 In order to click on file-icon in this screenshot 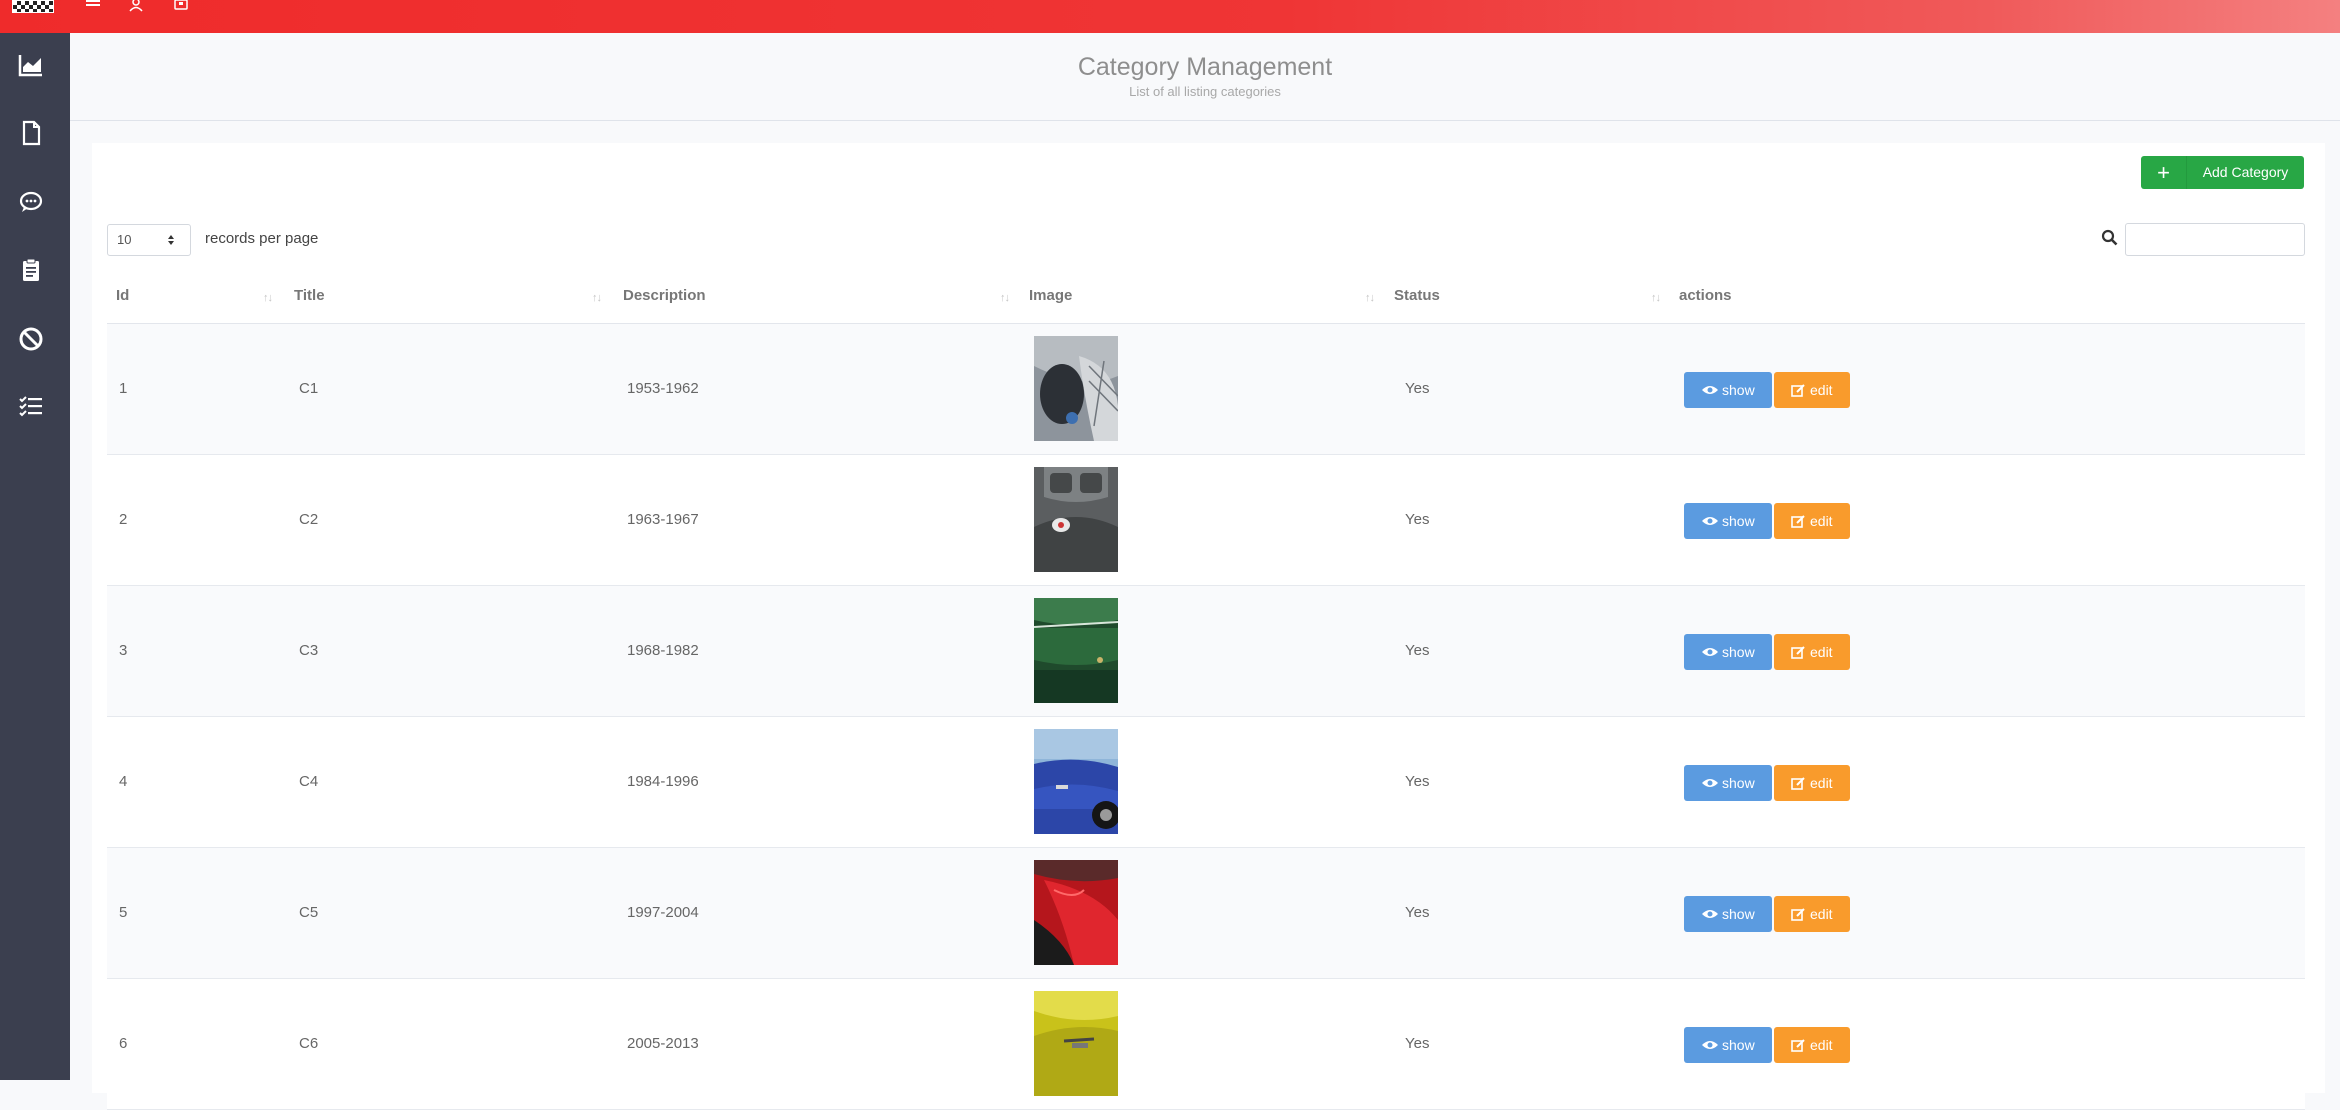, I will do `click(31, 133)`.